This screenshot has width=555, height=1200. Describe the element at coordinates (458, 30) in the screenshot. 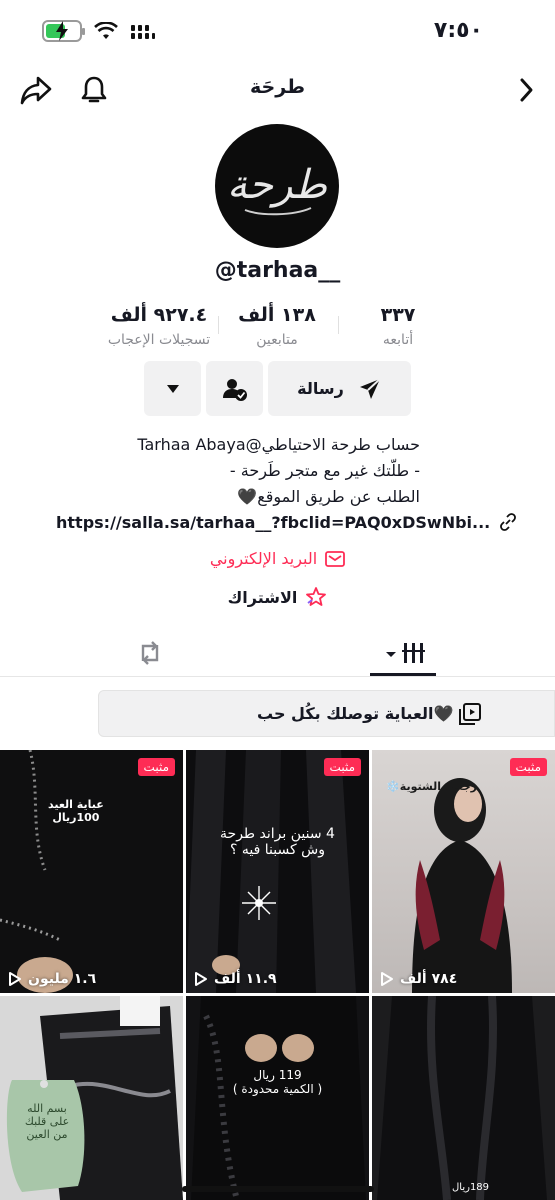

I see `status-time: ٧:٥٠` at that location.